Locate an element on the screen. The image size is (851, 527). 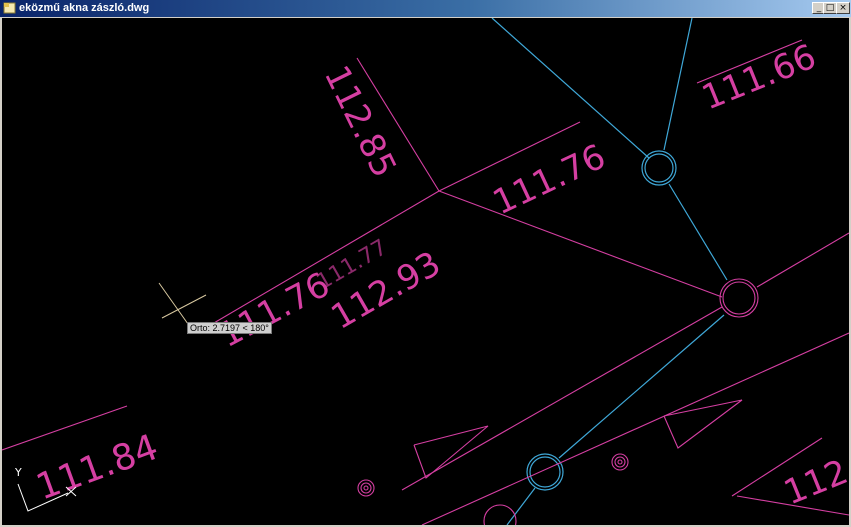
maximize-button: □ is located at coordinates (830, 8).